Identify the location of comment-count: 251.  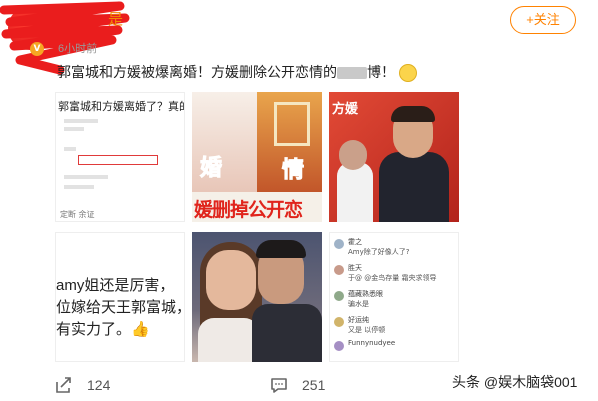
(314, 385).